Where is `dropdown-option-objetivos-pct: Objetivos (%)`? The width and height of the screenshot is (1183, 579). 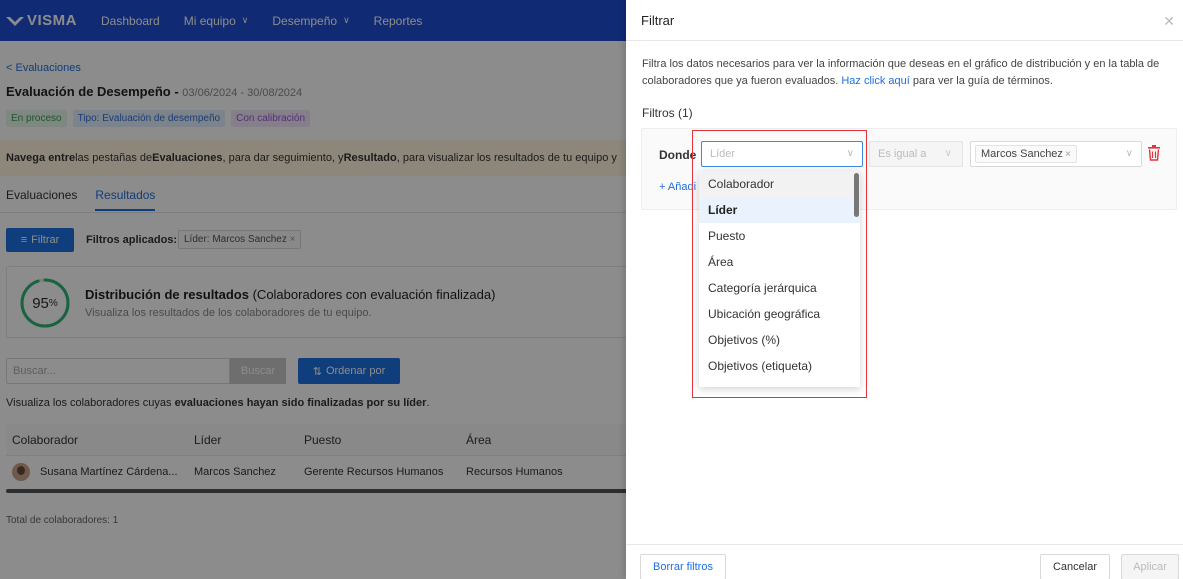
dropdown-option-objetivos-pct: Objetivos (%) is located at coordinates (779, 340).